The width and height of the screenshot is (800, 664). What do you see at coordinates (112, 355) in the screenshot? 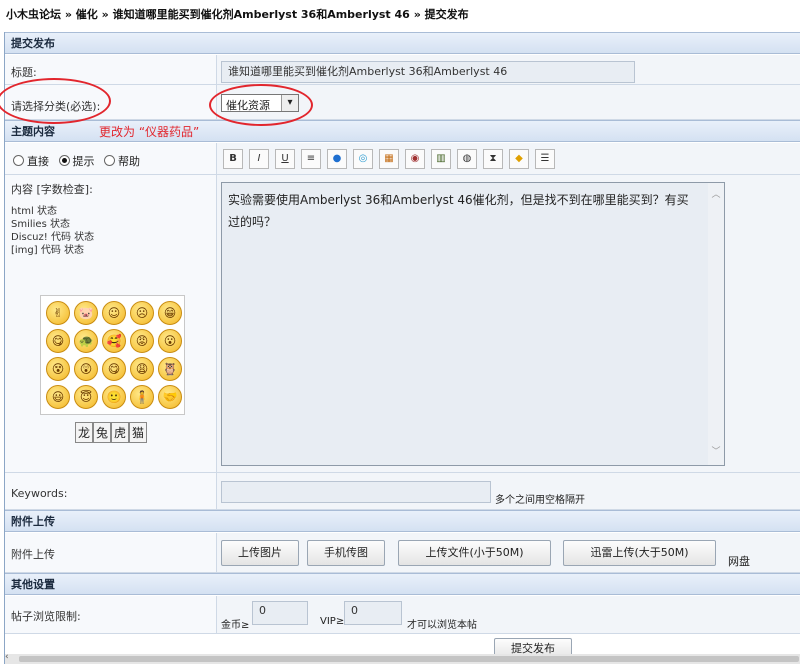
I see `smilies-panel: ✌ 🐷 ☺ ☹ 😁 😋 🐢 🥰 😡 😮 😵 😲 😋 😩 🦉 😃 😇 🙂 🧍 🤝` at bounding box center [112, 355].